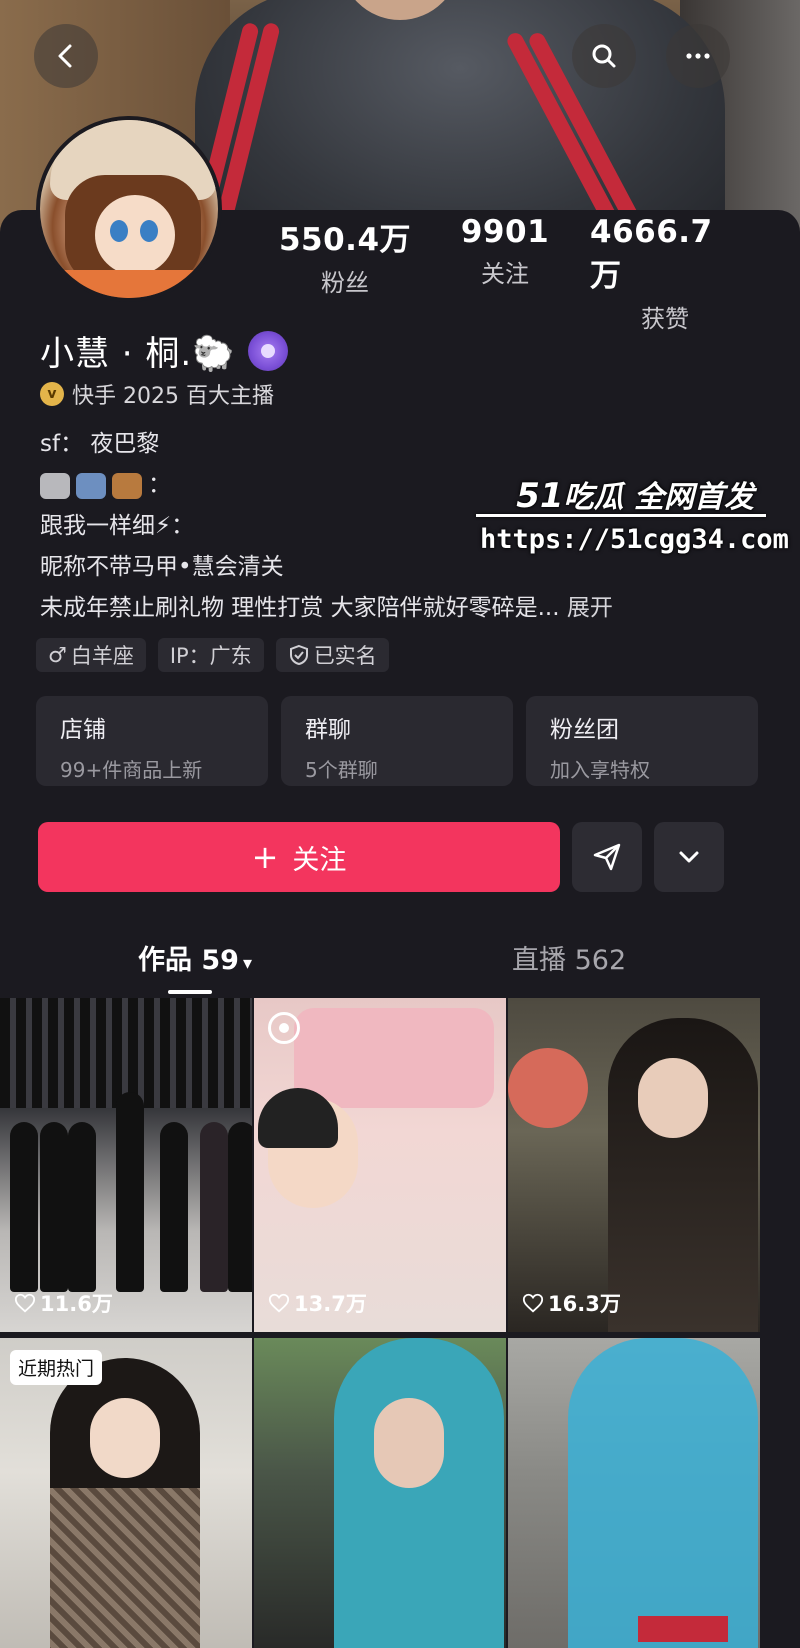  Describe the element at coordinates (100, 444) in the screenshot. I see `bio-line: sf： 夜巴黎` at that location.